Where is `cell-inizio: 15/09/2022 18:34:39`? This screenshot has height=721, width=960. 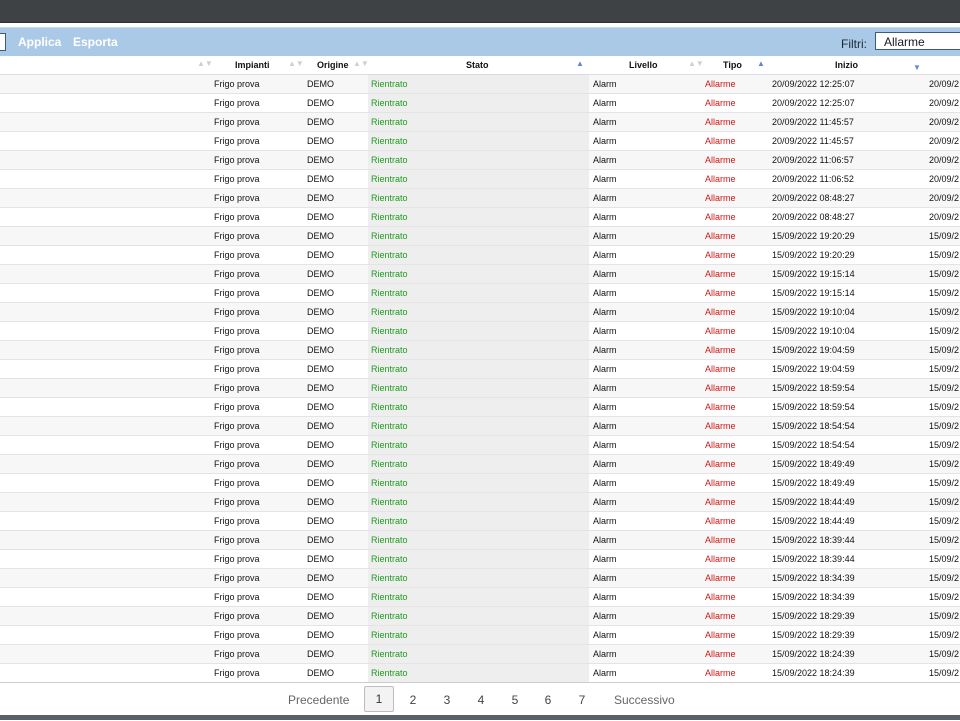 cell-inizio: 15/09/2022 18:34:39 is located at coordinates (813, 597).